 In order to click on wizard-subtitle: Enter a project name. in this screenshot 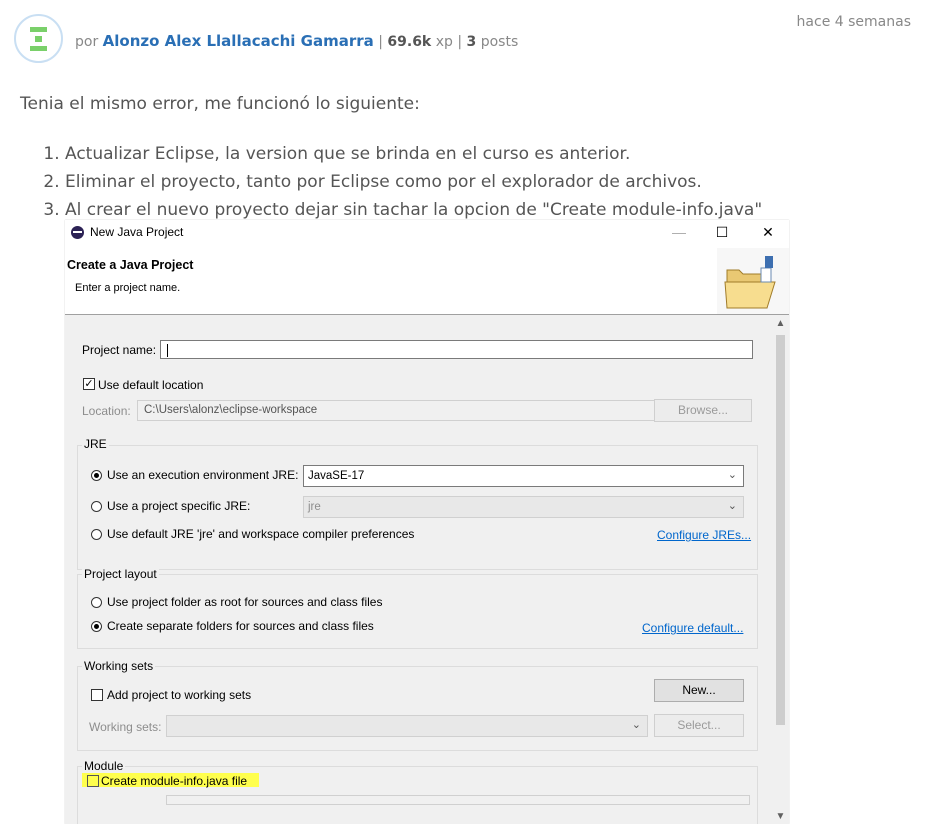, I will do `click(128, 288)`.